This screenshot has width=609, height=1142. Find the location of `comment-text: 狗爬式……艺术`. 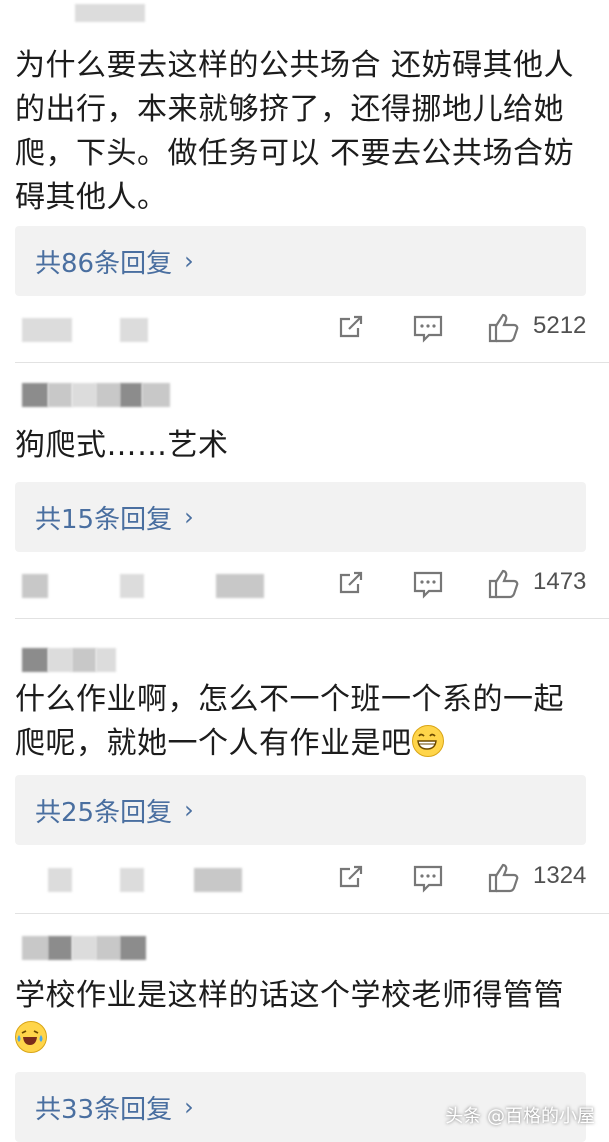

comment-text: 狗爬式……艺术 is located at coordinates (122, 445).